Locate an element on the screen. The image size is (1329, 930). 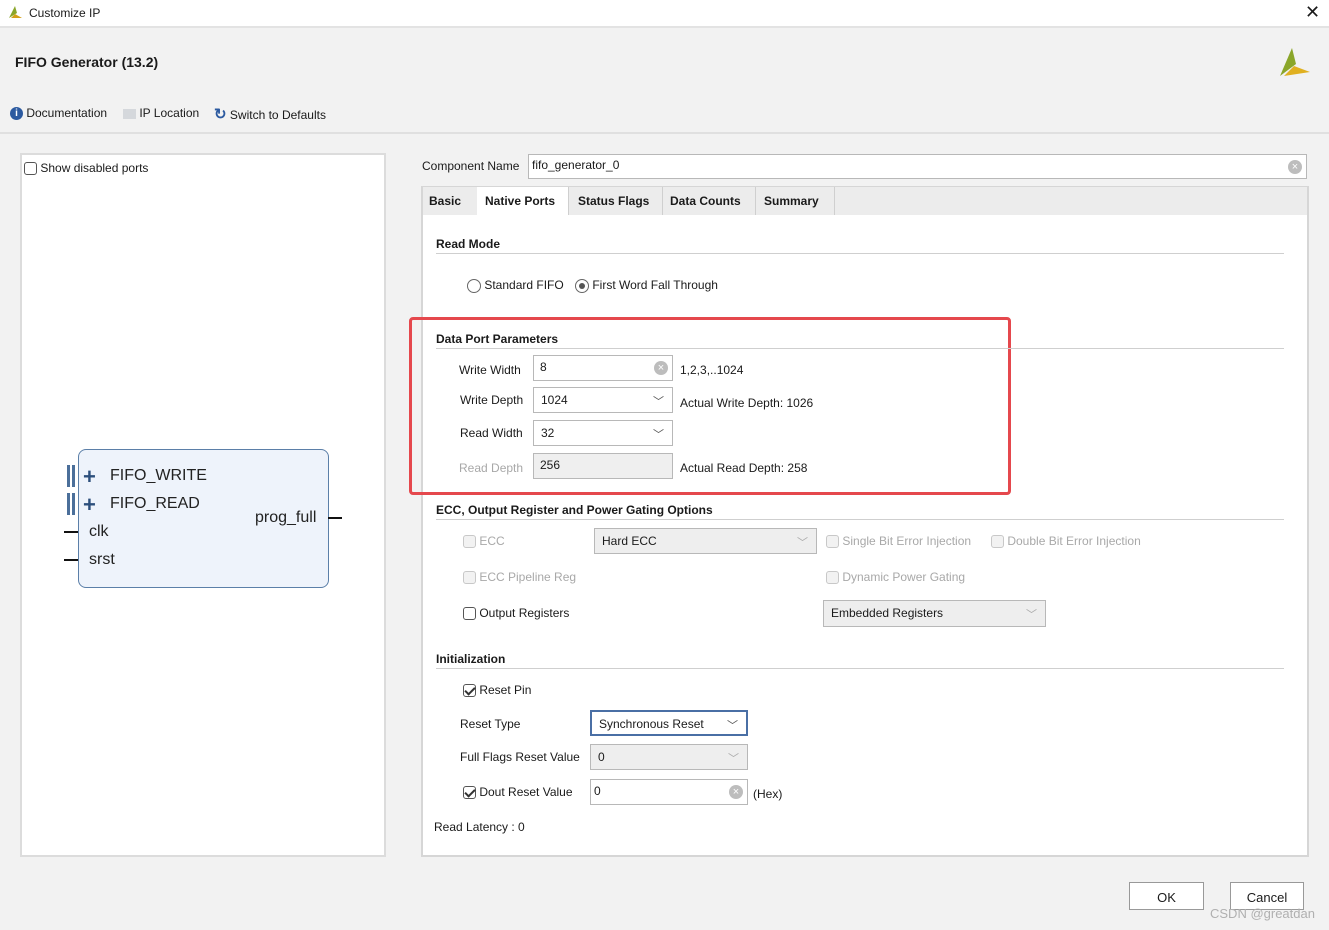
port-fifo-read: FIFO_READ is located at coordinates (155, 503).